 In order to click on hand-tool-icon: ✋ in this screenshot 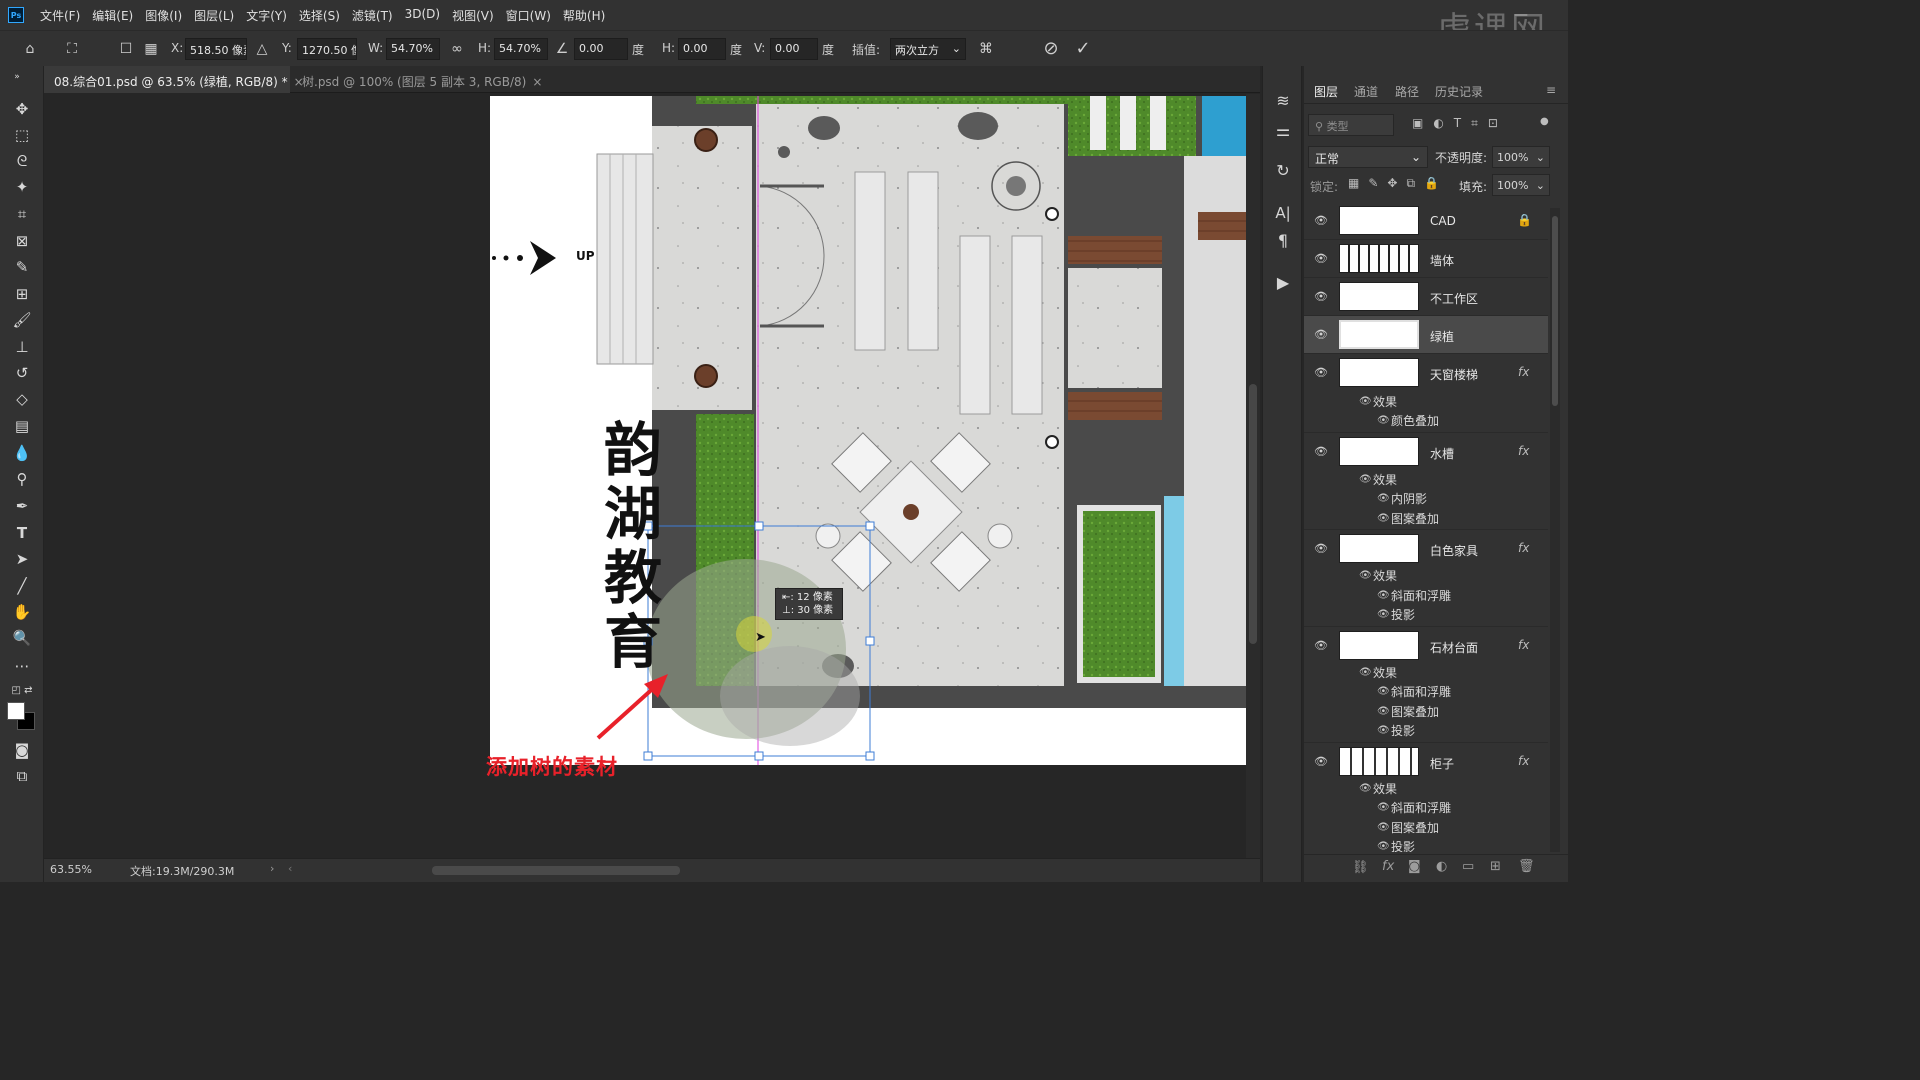, I will do `click(22, 612)`.